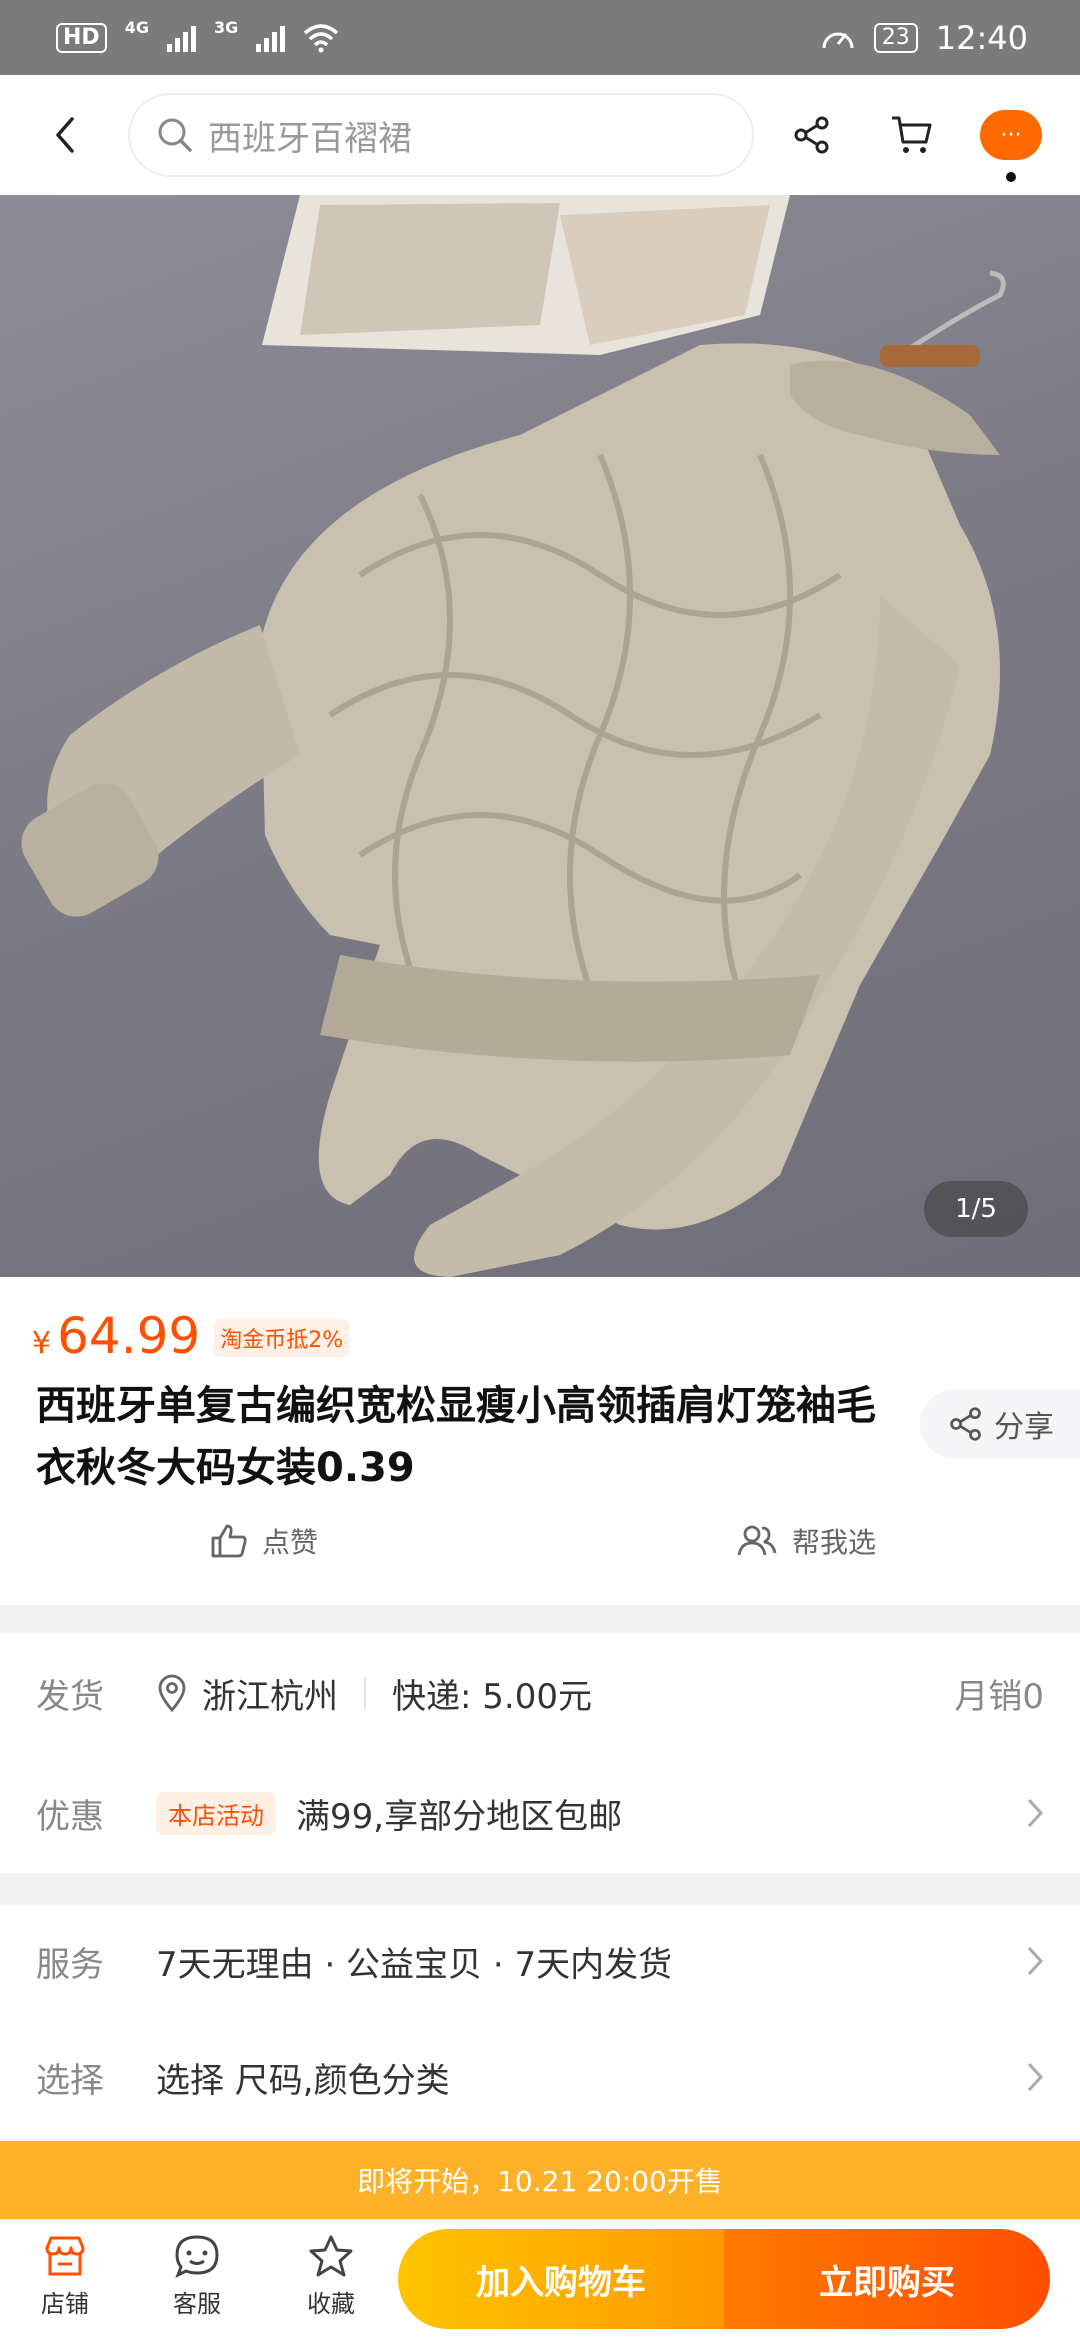 The height and width of the screenshot is (2340, 1080). Describe the element at coordinates (70, 1696) in the screenshot. I see `delivery-label: 发货` at that location.